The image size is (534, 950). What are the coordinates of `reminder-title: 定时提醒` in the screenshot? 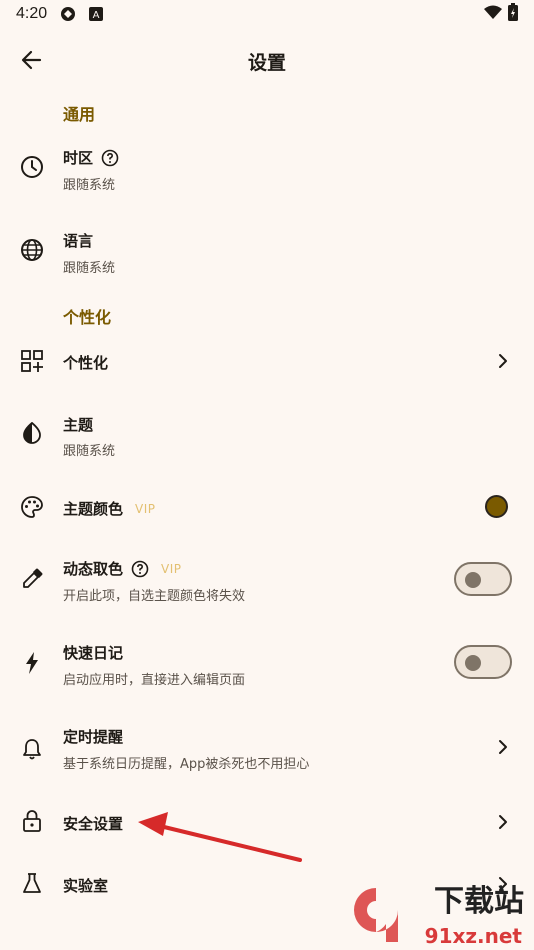 It's located at (93, 737).